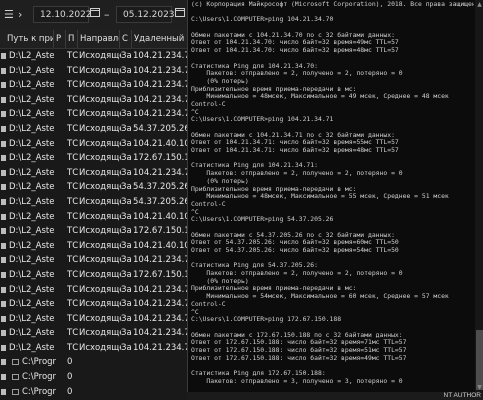  What do you see at coordinates (98, 39) in the screenshot?
I see `column-header-direction: Направлен` at bounding box center [98, 39].